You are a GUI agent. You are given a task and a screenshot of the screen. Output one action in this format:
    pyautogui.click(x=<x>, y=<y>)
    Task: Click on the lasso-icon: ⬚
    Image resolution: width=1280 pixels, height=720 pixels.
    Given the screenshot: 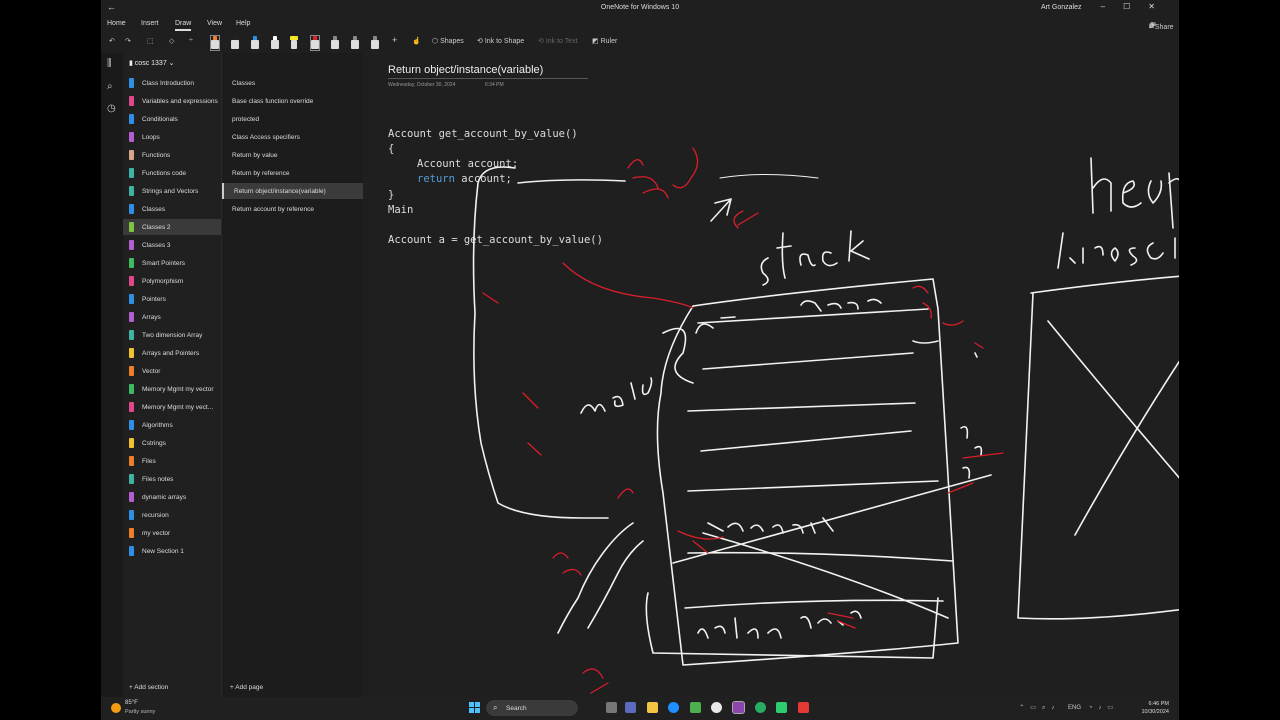 What is the action you would take?
    pyautogui.click(x=150, y=41)
    